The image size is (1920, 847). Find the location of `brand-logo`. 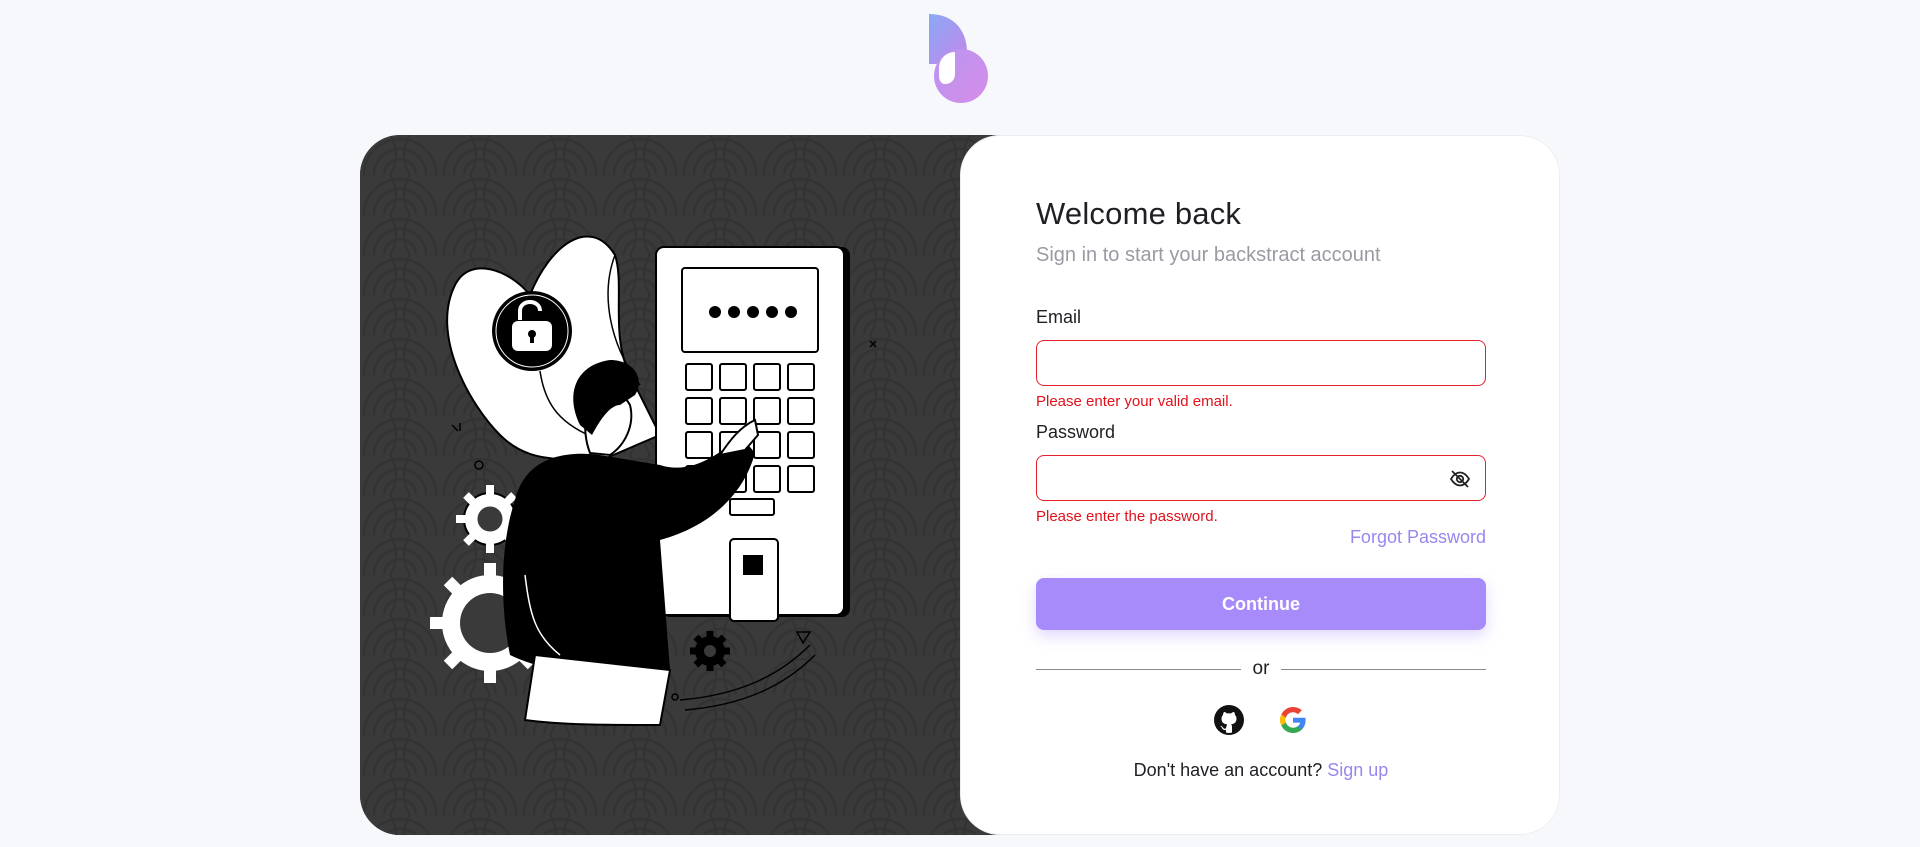

brand-logo is located at coordinates (959, 59).